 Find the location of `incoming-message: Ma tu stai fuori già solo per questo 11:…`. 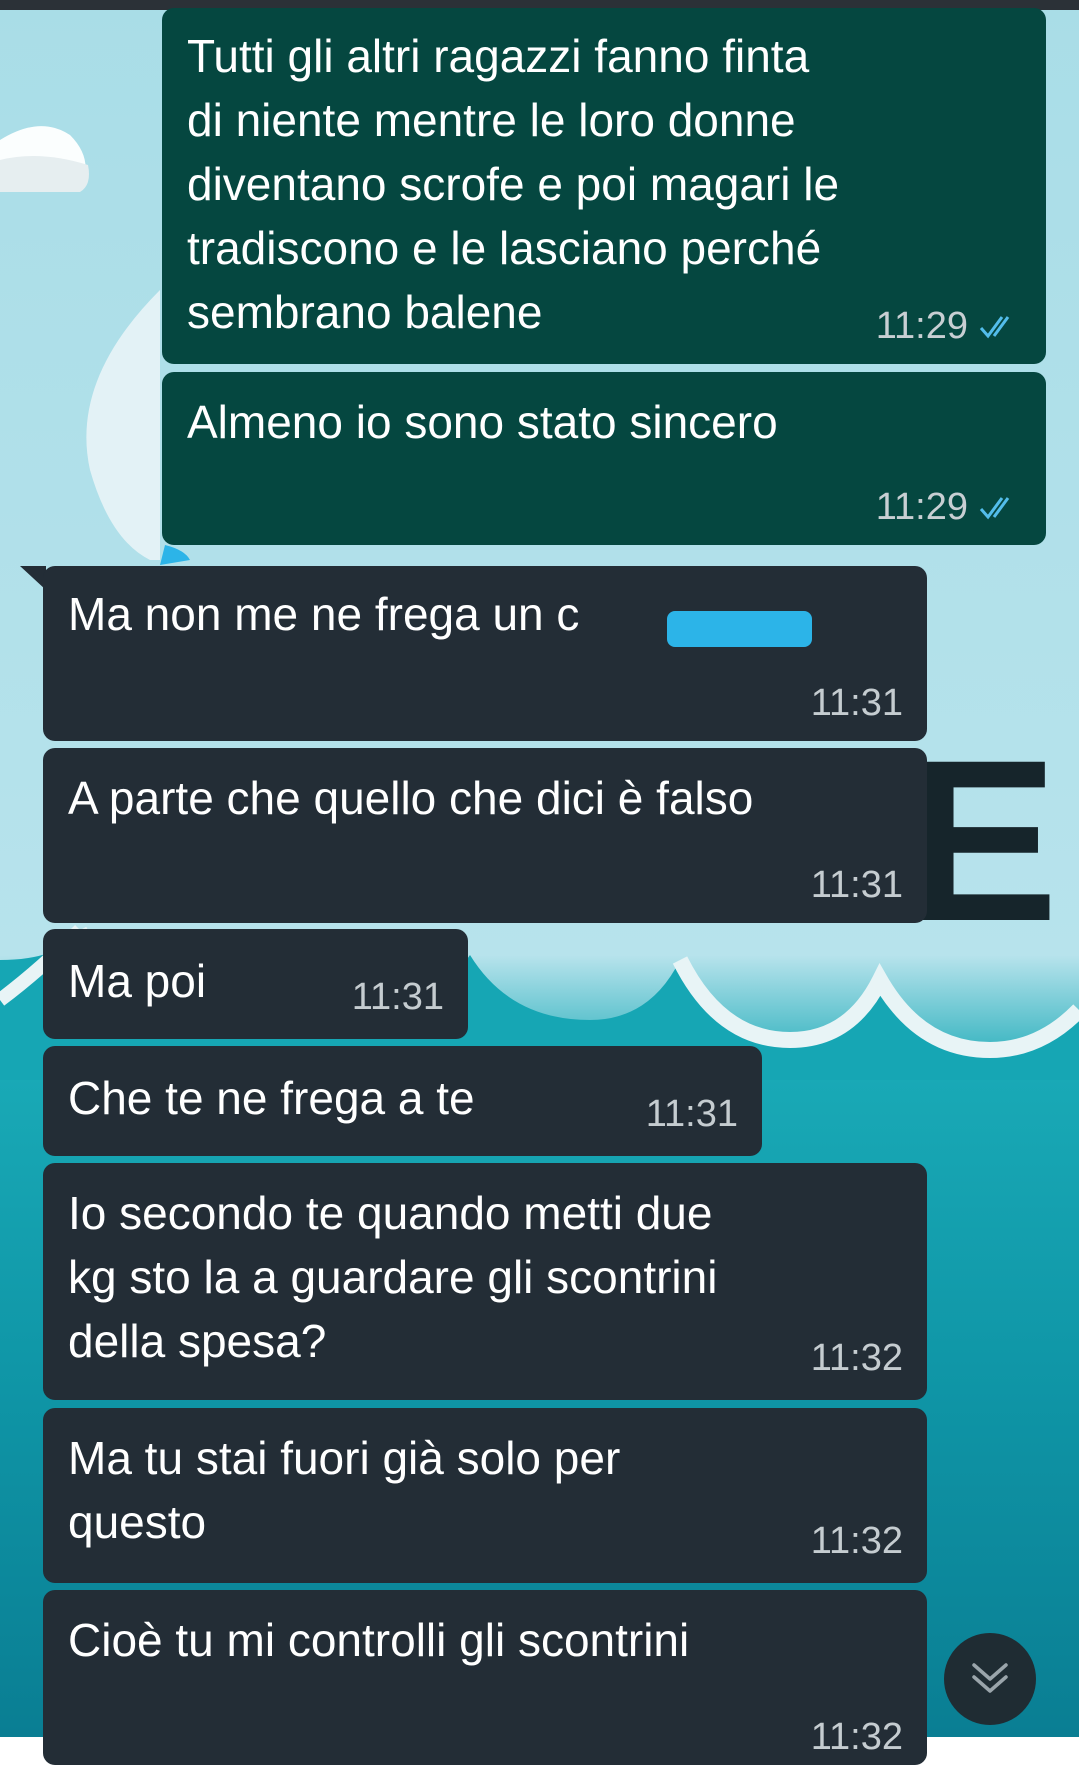

incoming-message: Ma tu stai fuori già solo per questo 11:… is located at coordinates (485, 1495).